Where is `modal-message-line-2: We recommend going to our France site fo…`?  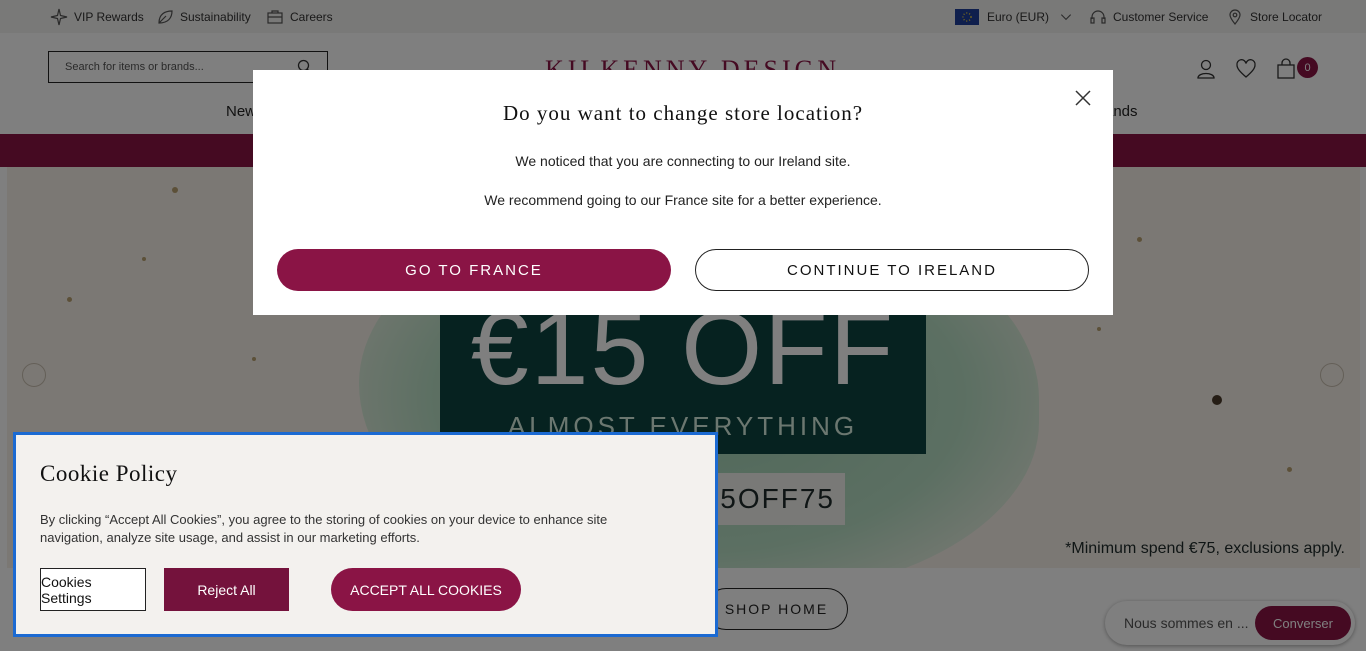
modal-message-line-2: We recommend going to our France site fo… is located at coordinates (683, 200).